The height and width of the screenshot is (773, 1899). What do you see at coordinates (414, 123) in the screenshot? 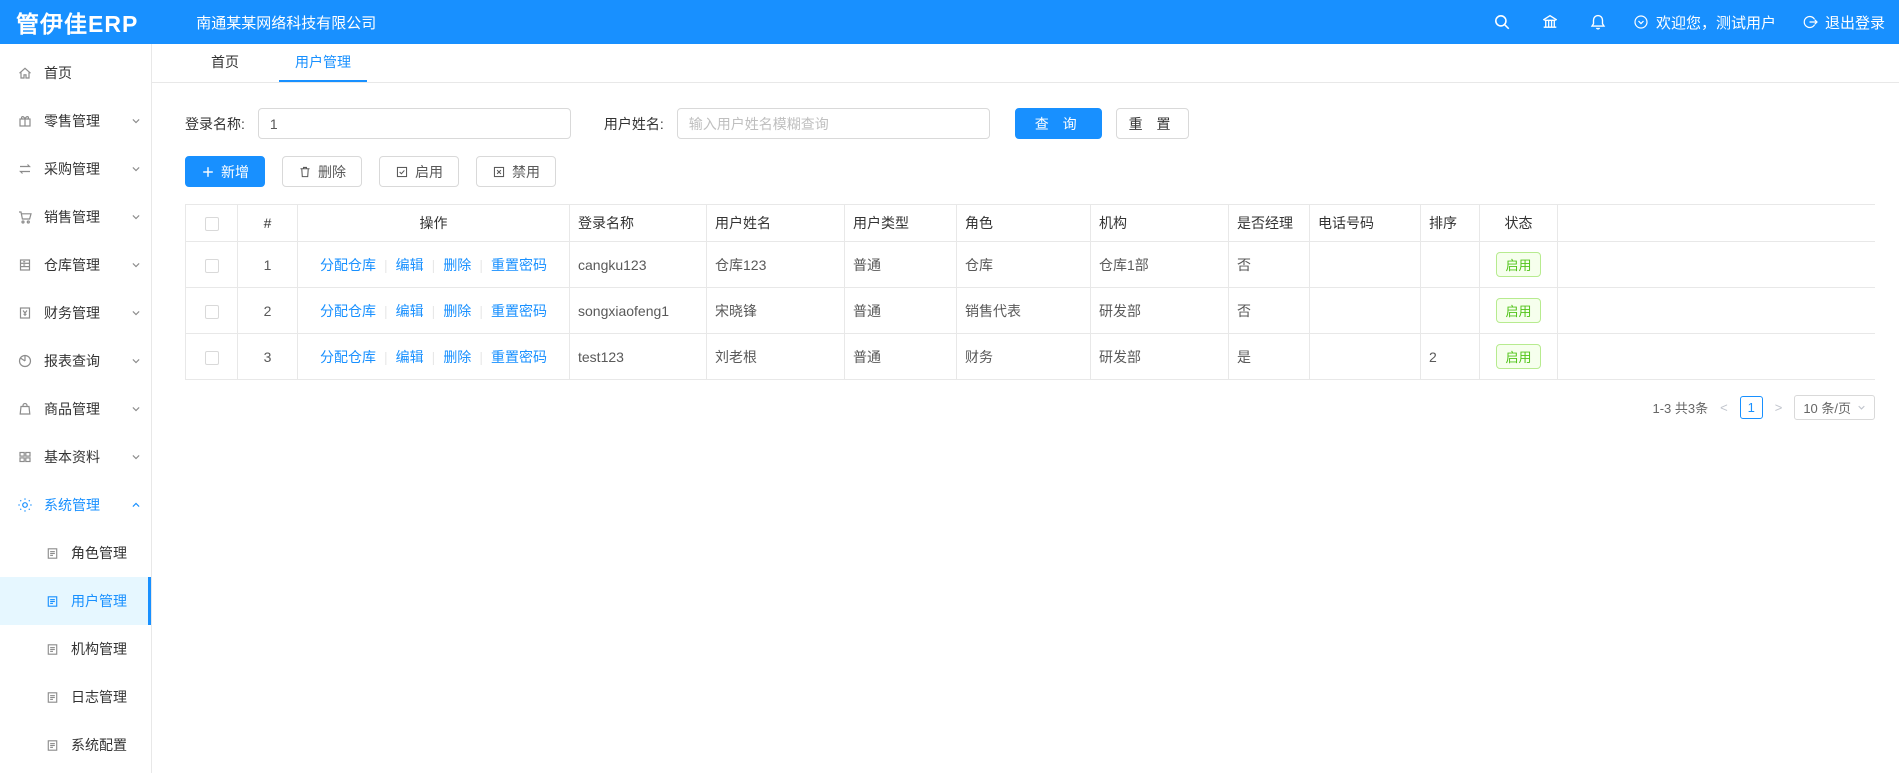
I see `login-name-input` at bounding box center [414, 123].